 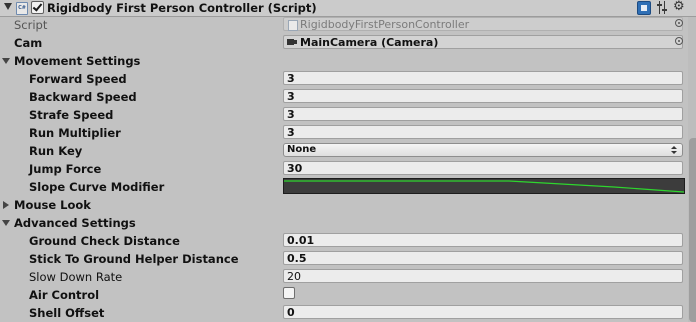 I want to click on run-key-dropdown: None, so click(x=483, y=150).